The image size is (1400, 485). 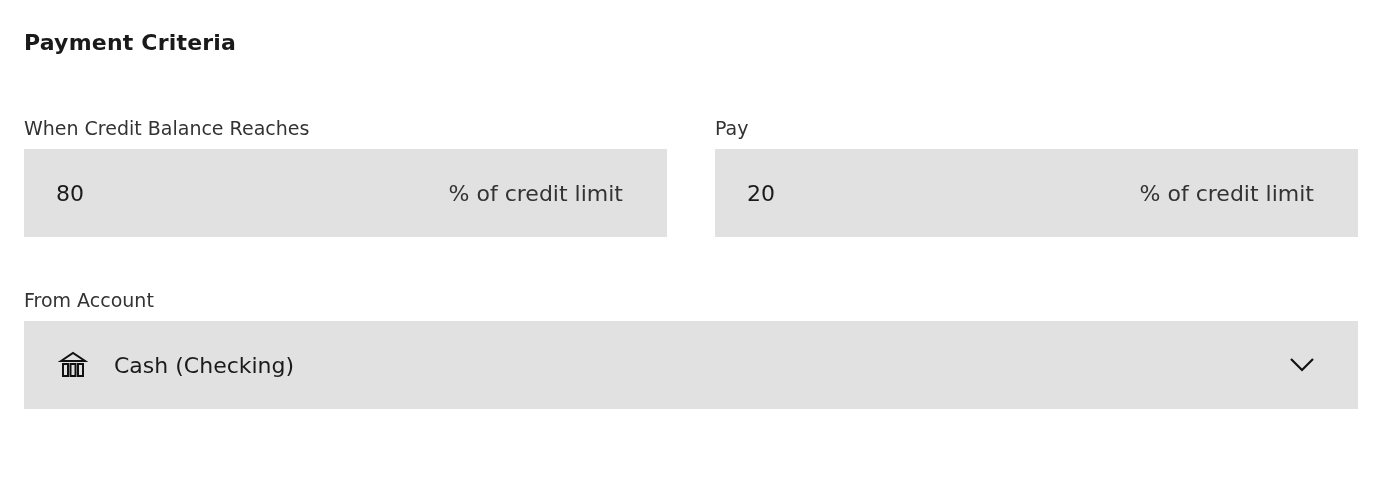 What do you see at coordinates (167, 128) in the screenshot?
I see `field-label: When Credit Balance Reaches` at bounding box center [167, 128].